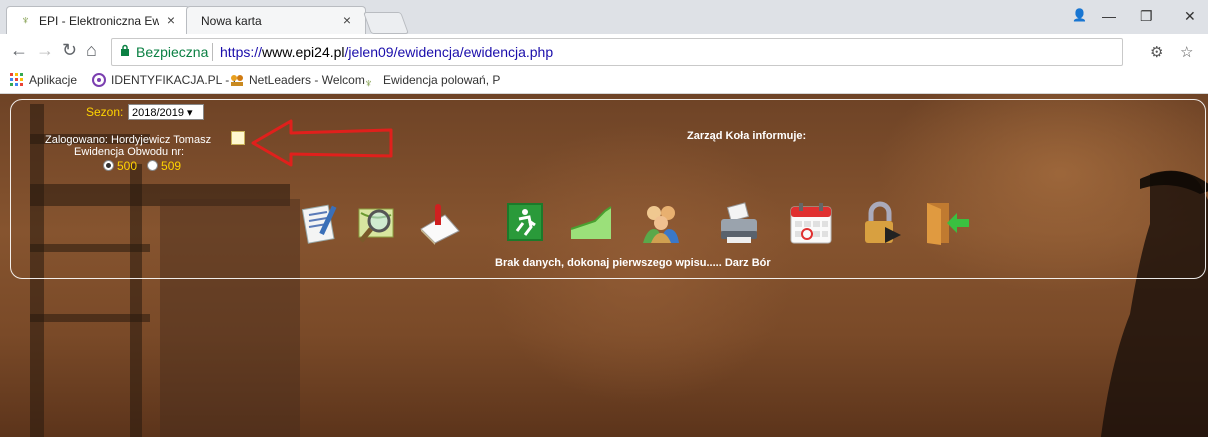 The image size is (1208, 437). What do you see at coordinates (276, 20) in the screenshot?
I see `tab-new: Nowa karta ×` at bounding box center [276, 20].